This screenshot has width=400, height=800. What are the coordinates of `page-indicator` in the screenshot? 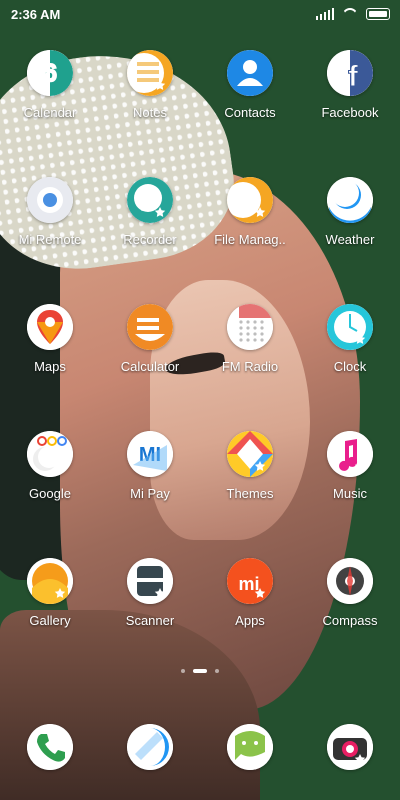 It's located at (200, 671).